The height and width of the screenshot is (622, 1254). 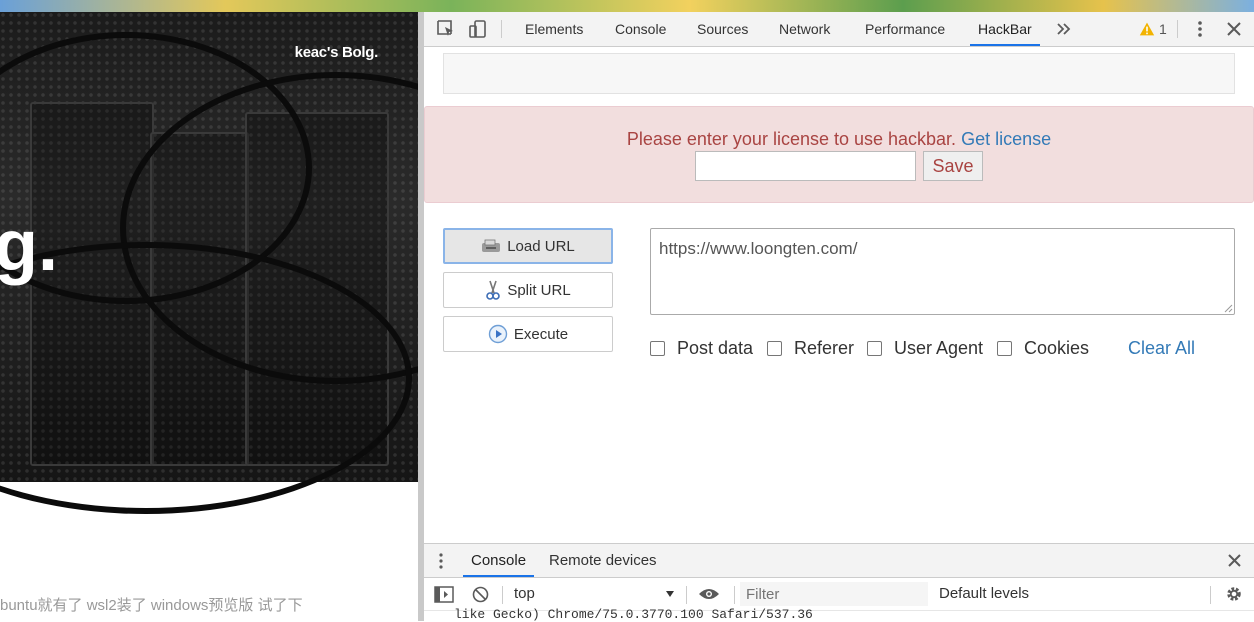 What do you see at coordinates (824, 348) in the screenshot?
I see `referer-label: Referer` at bounding box center [824, 348].